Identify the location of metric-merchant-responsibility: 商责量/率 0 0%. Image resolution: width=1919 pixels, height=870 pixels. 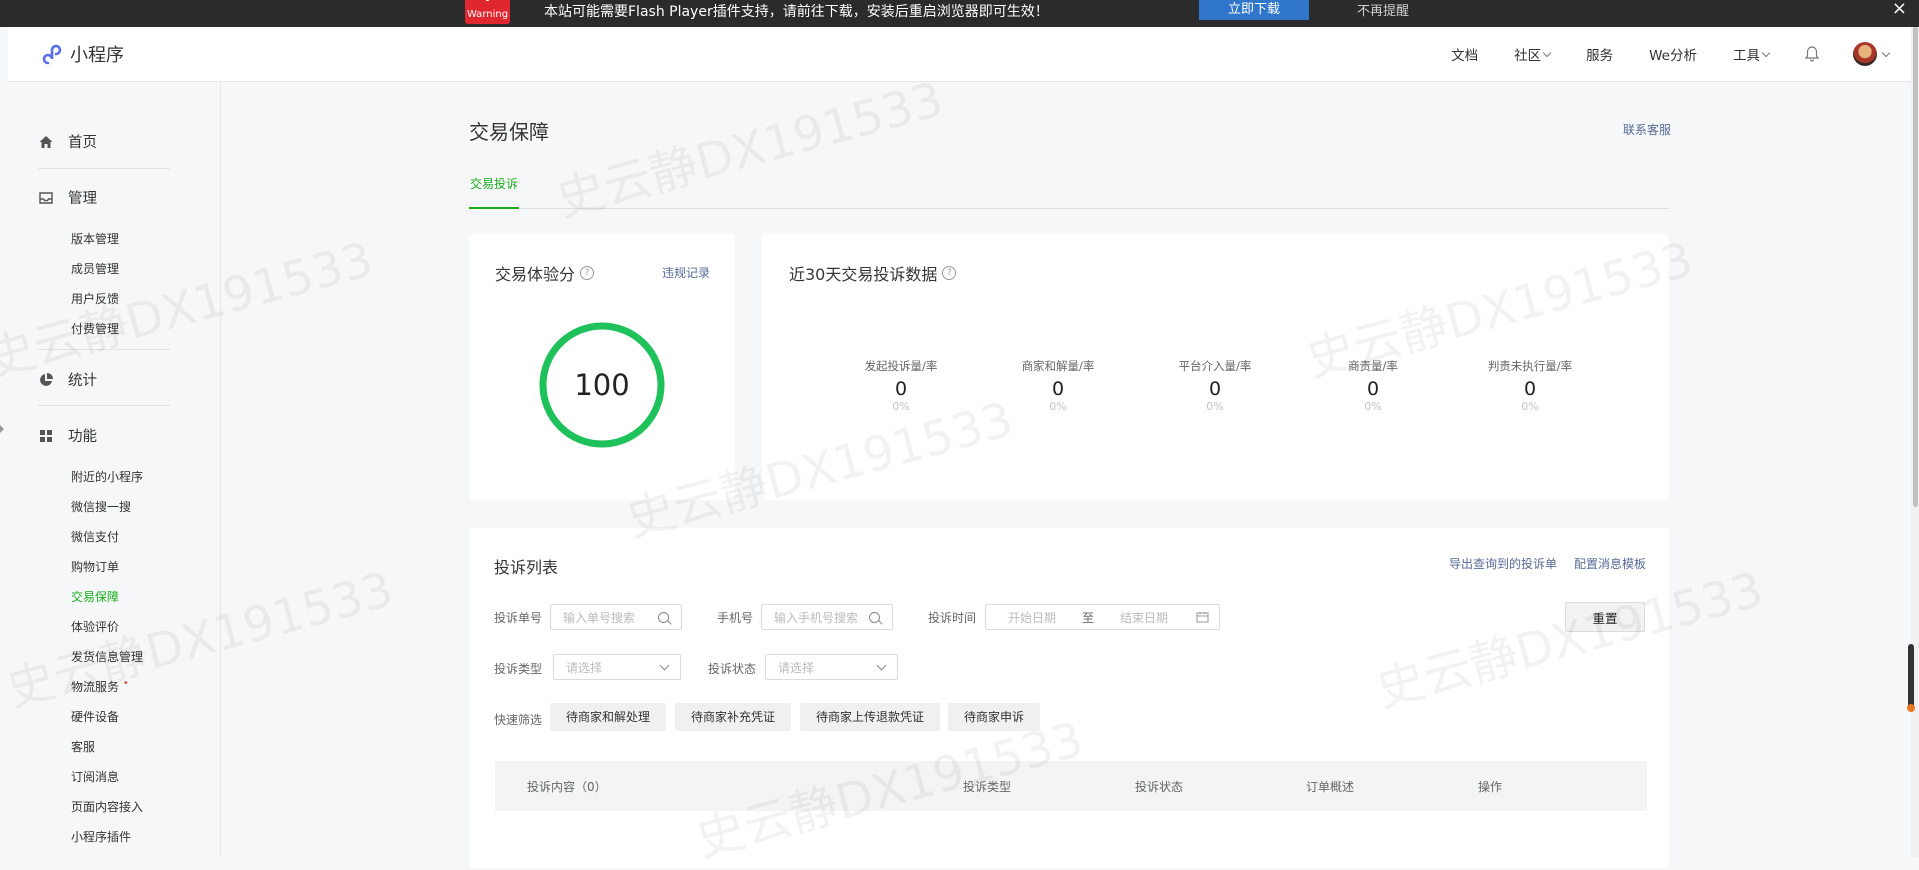
(1373, 386).